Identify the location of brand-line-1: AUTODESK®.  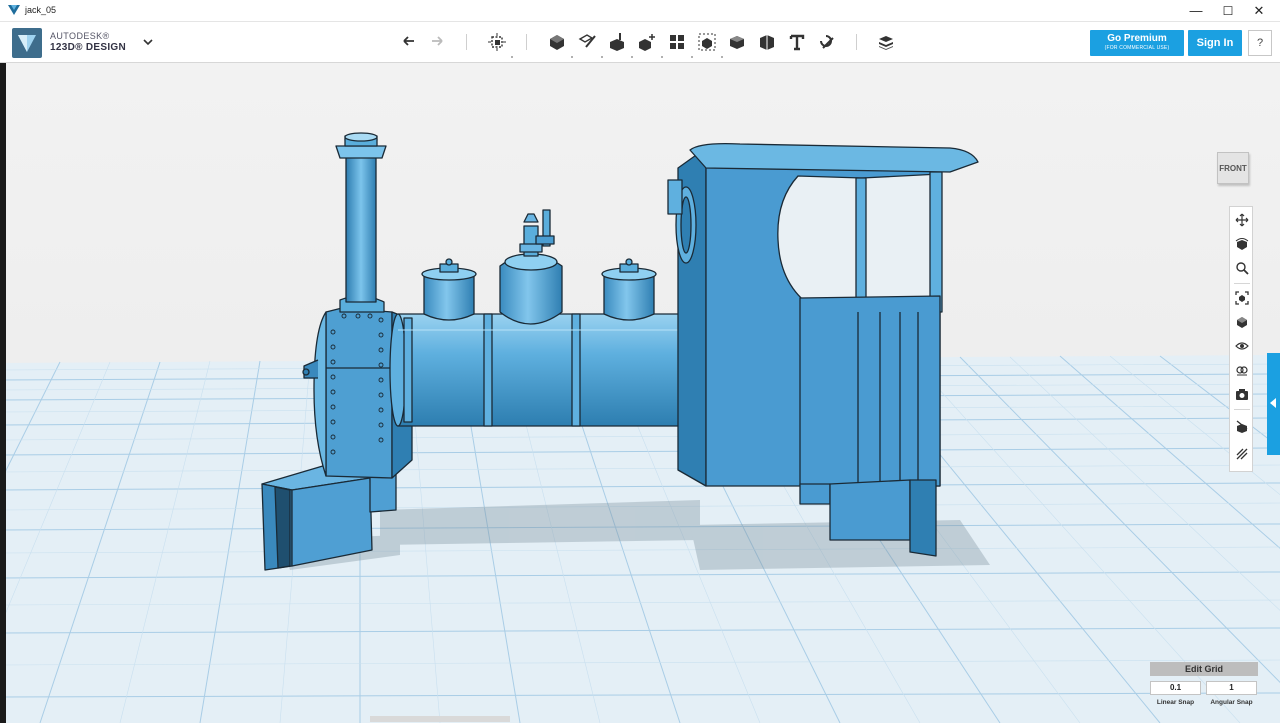
(80, 36).